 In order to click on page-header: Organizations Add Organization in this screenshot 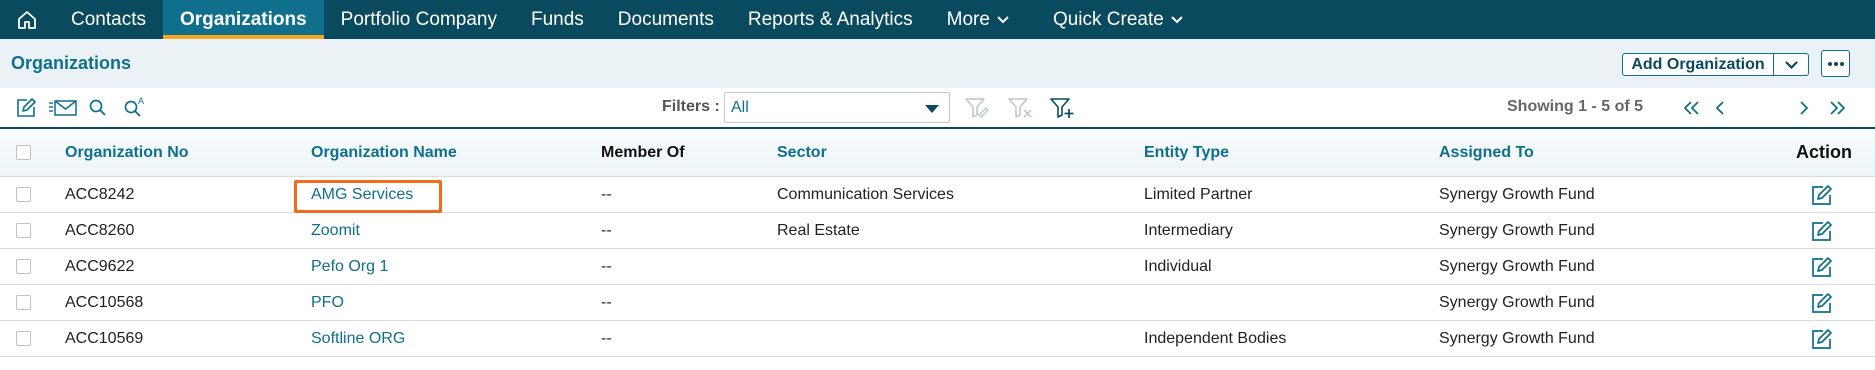, I will do `click(937, 63)`.